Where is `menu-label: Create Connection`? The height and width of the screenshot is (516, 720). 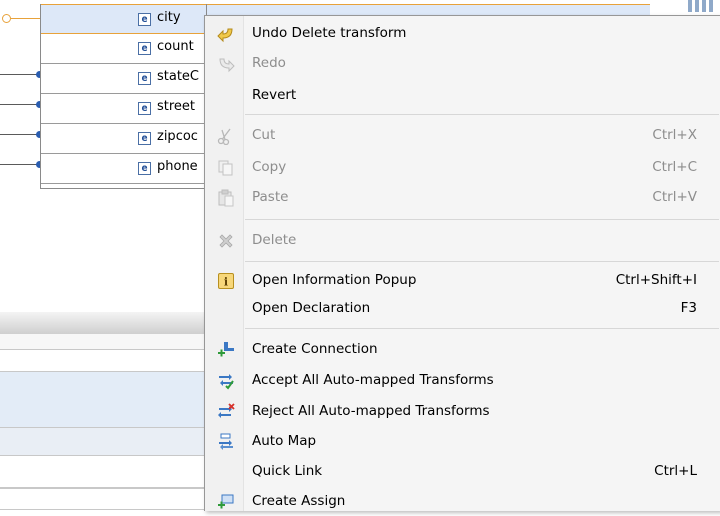 menu-label: Create Connection is located at coordinates (315, 349).